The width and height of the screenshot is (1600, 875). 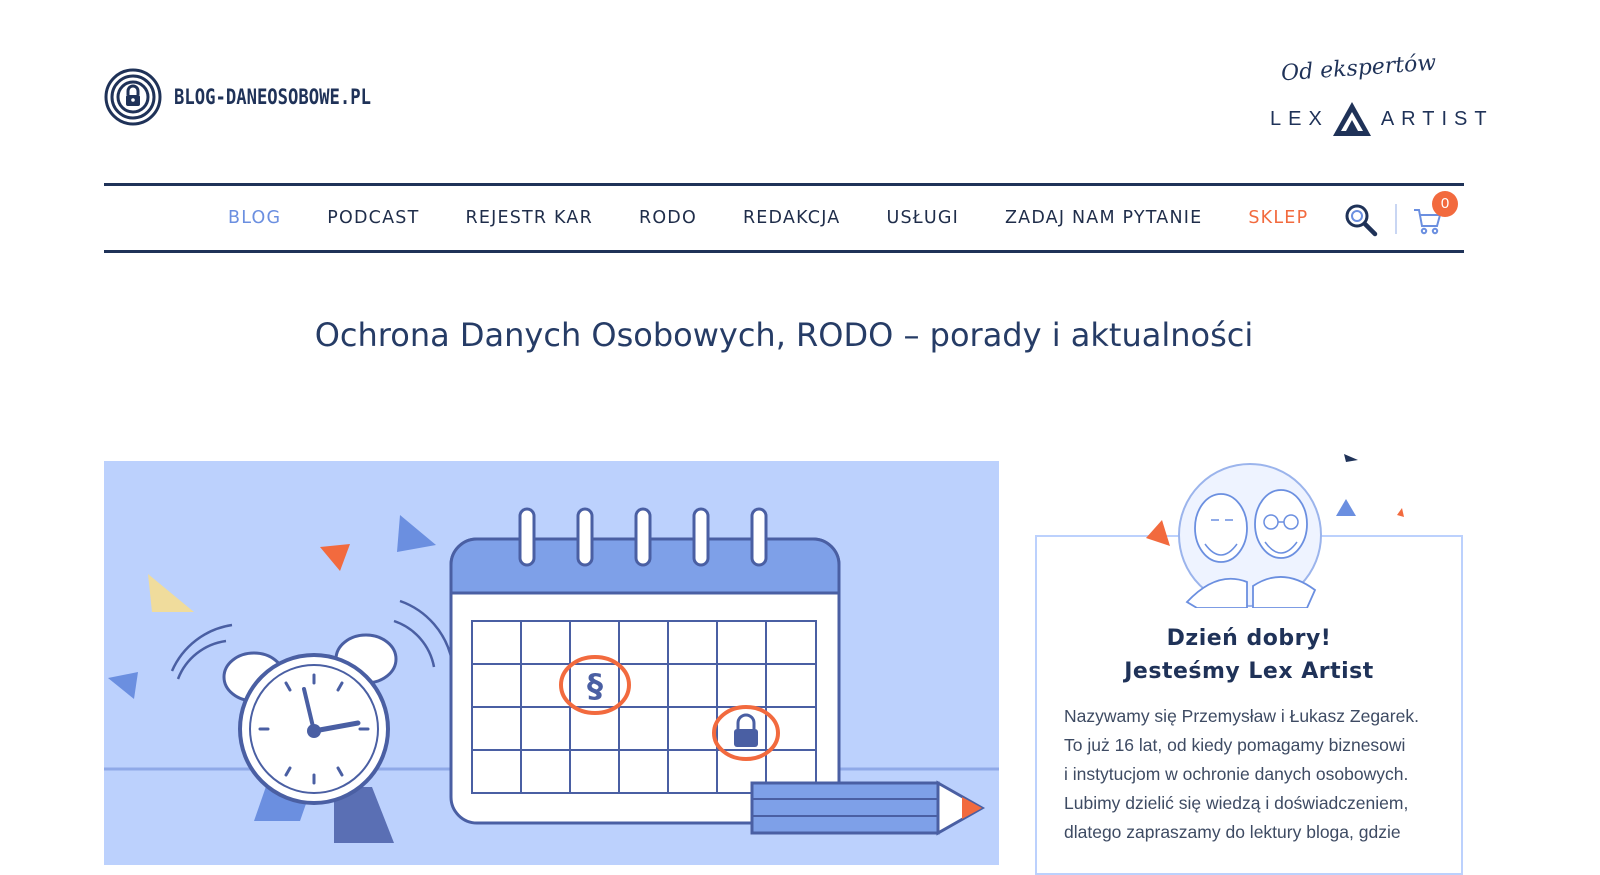 What do you see at coordinates (312, 721) in the screenshot?
I see `alarm-clock-icon` at bounding box center [312, 721].